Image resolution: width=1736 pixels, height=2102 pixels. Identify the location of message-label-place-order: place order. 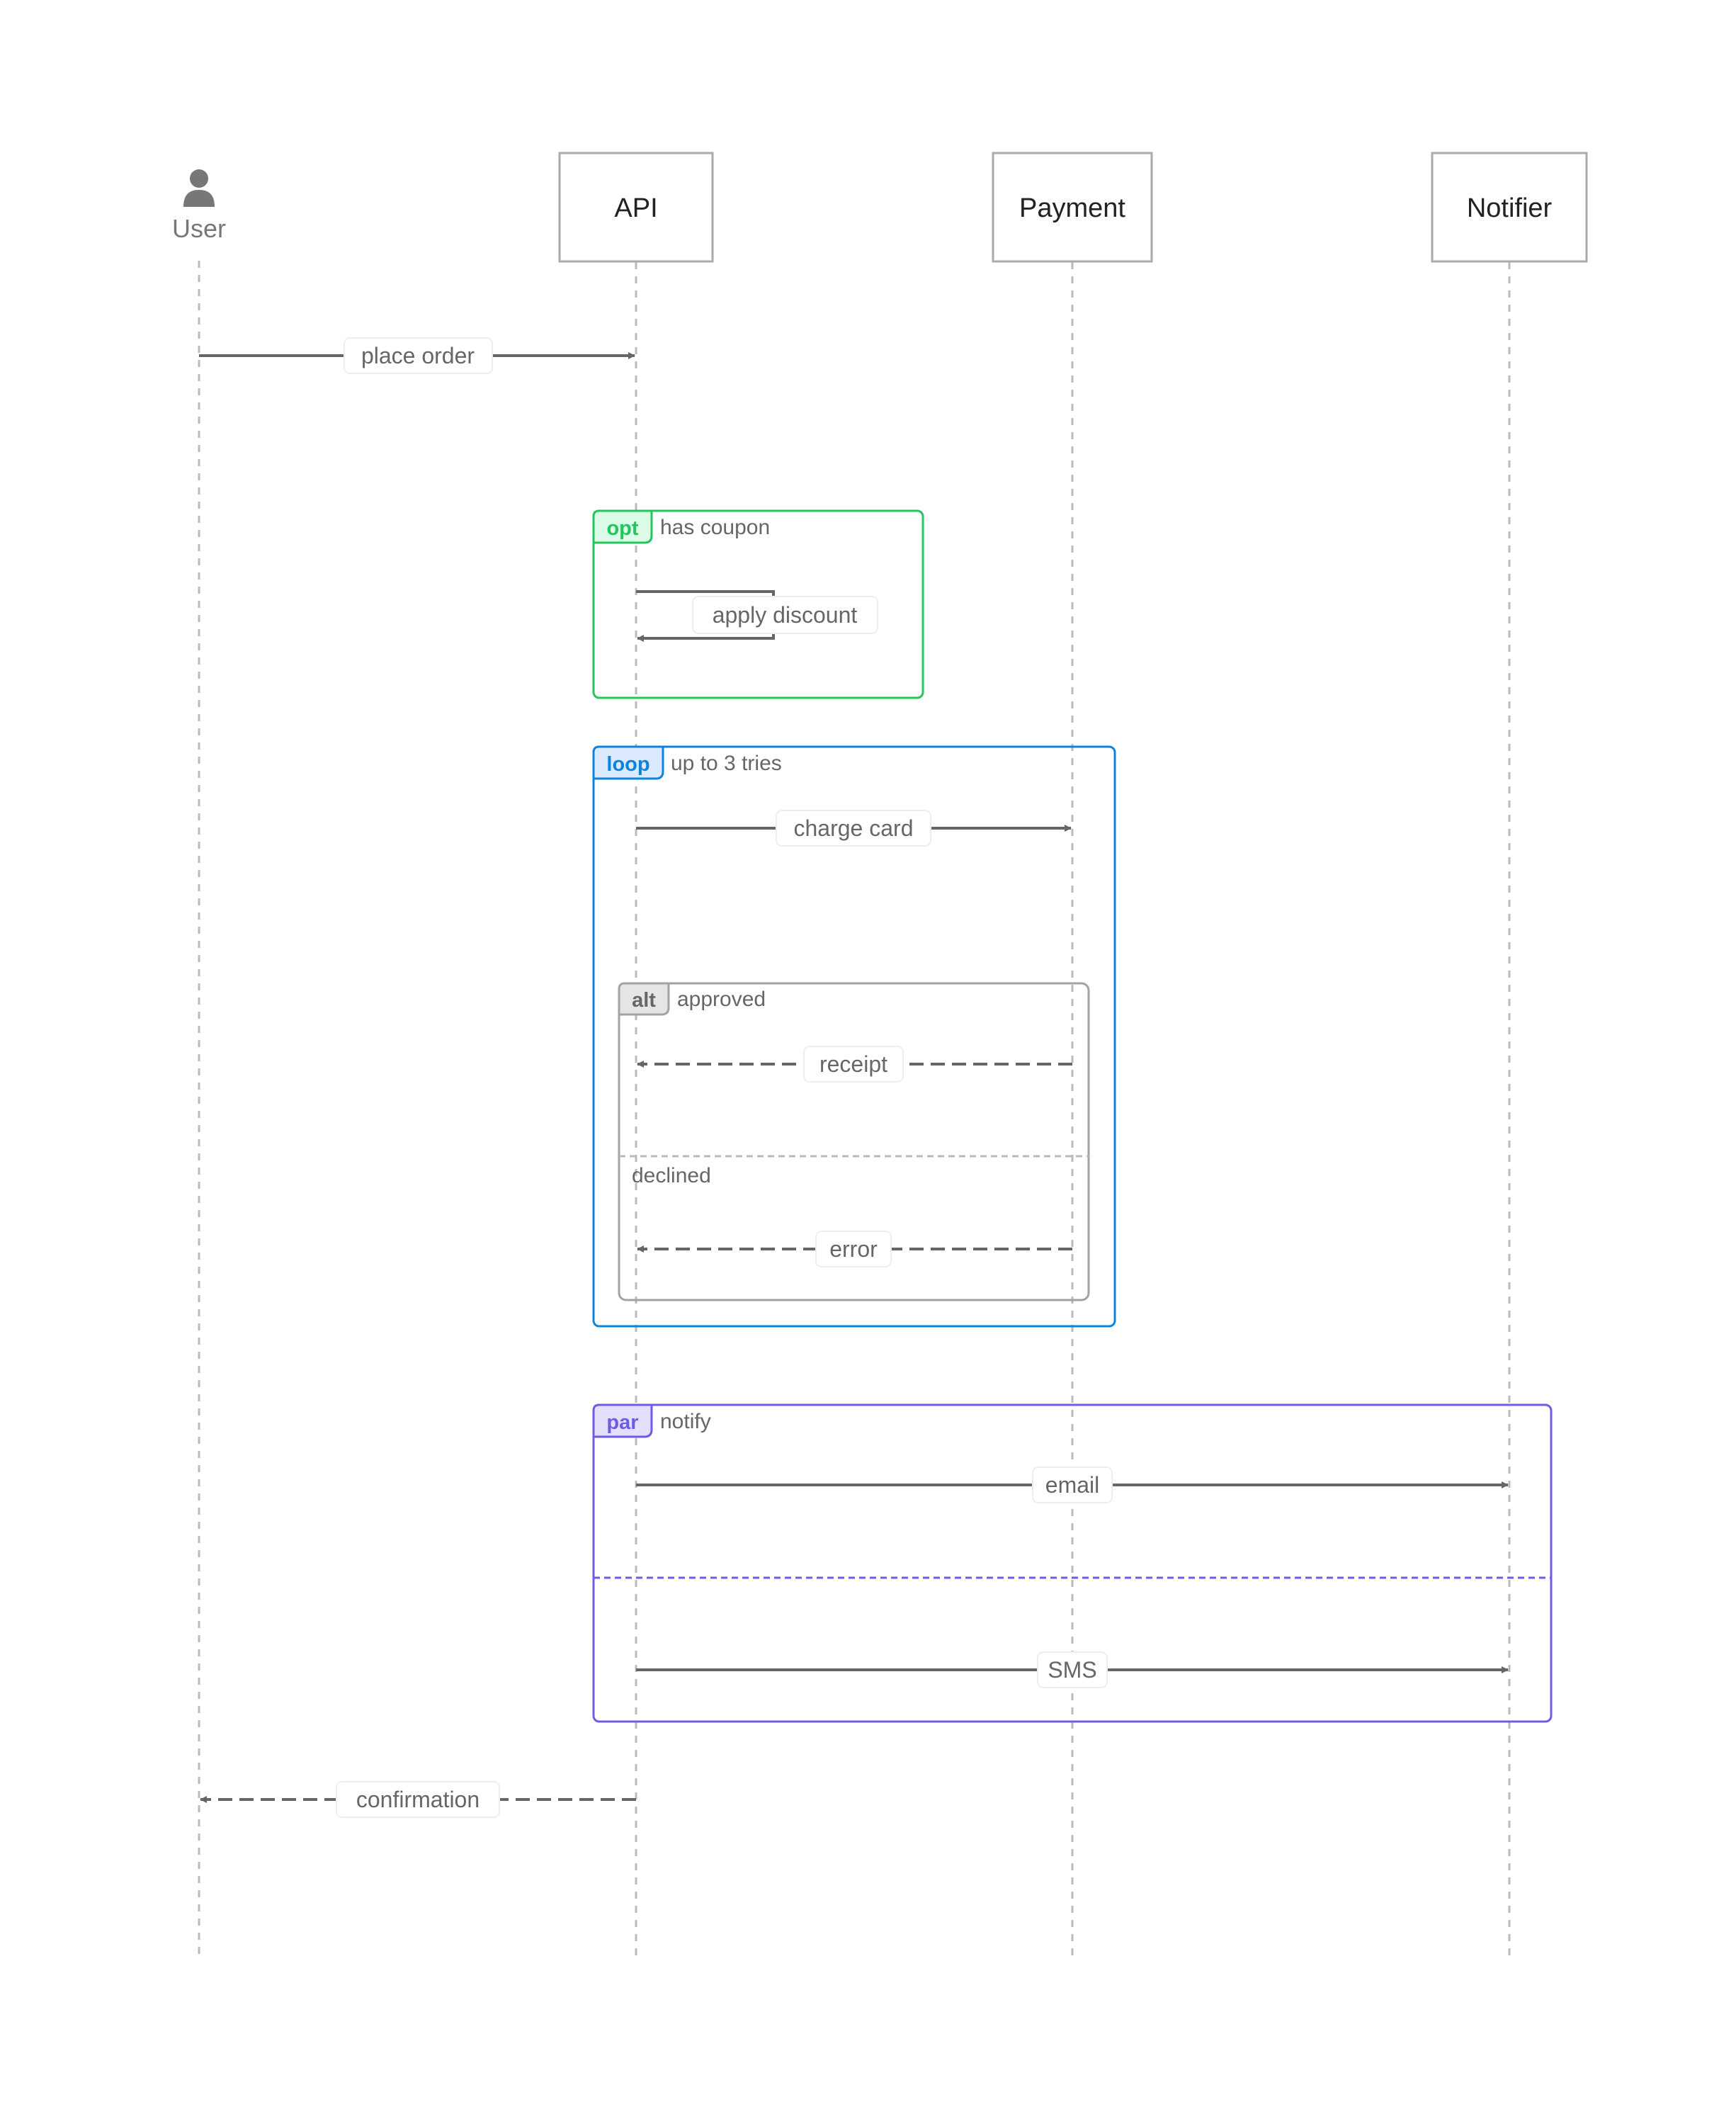
(418, 355).